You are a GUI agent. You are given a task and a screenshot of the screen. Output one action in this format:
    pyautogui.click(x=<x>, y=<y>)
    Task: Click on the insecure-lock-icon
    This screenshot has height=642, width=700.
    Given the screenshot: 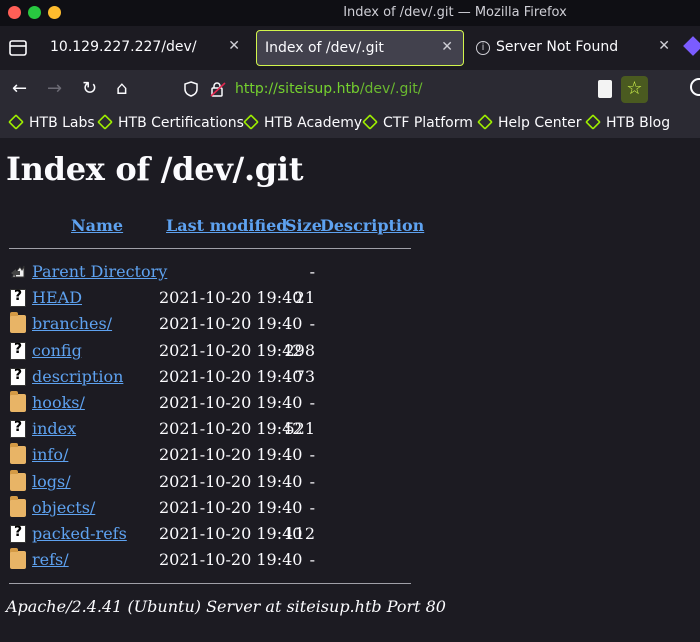 What is the action you would take?
    pyautogui.click(x=218, y=89)
    